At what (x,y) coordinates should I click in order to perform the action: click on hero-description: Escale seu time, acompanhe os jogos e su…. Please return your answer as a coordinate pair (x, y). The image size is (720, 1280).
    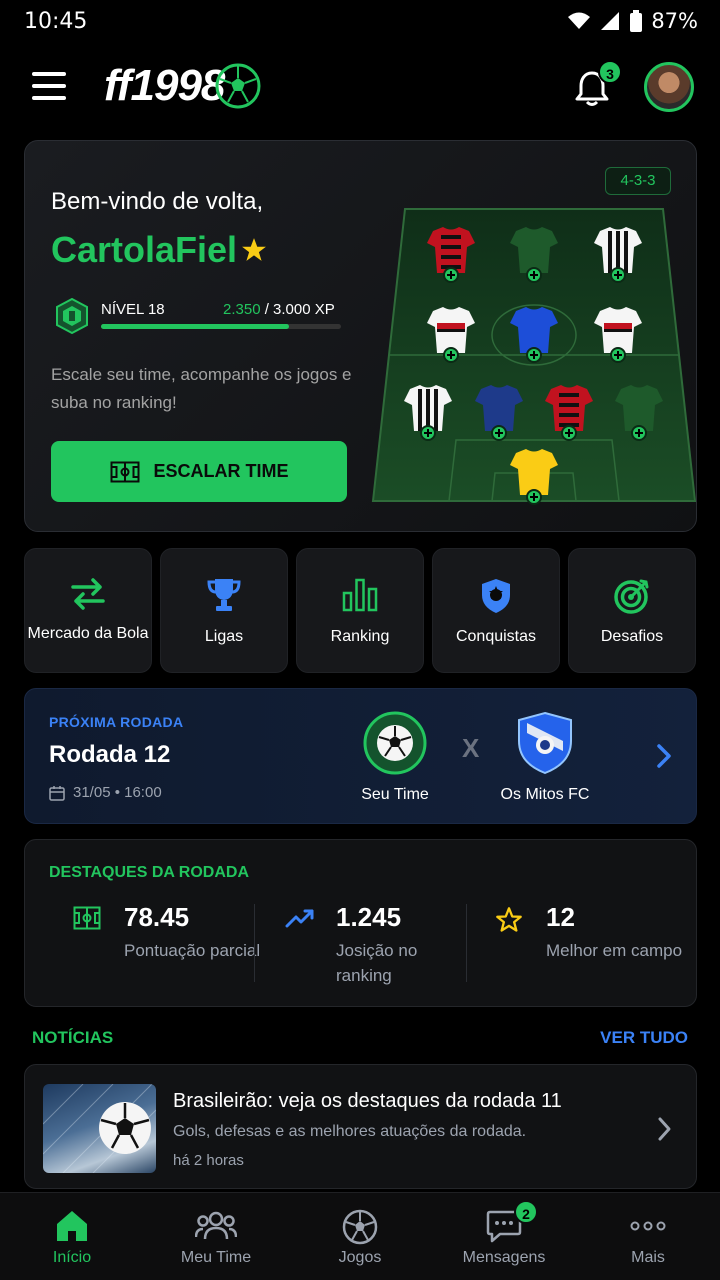
    Looking at the image, I should click on (201, 388).